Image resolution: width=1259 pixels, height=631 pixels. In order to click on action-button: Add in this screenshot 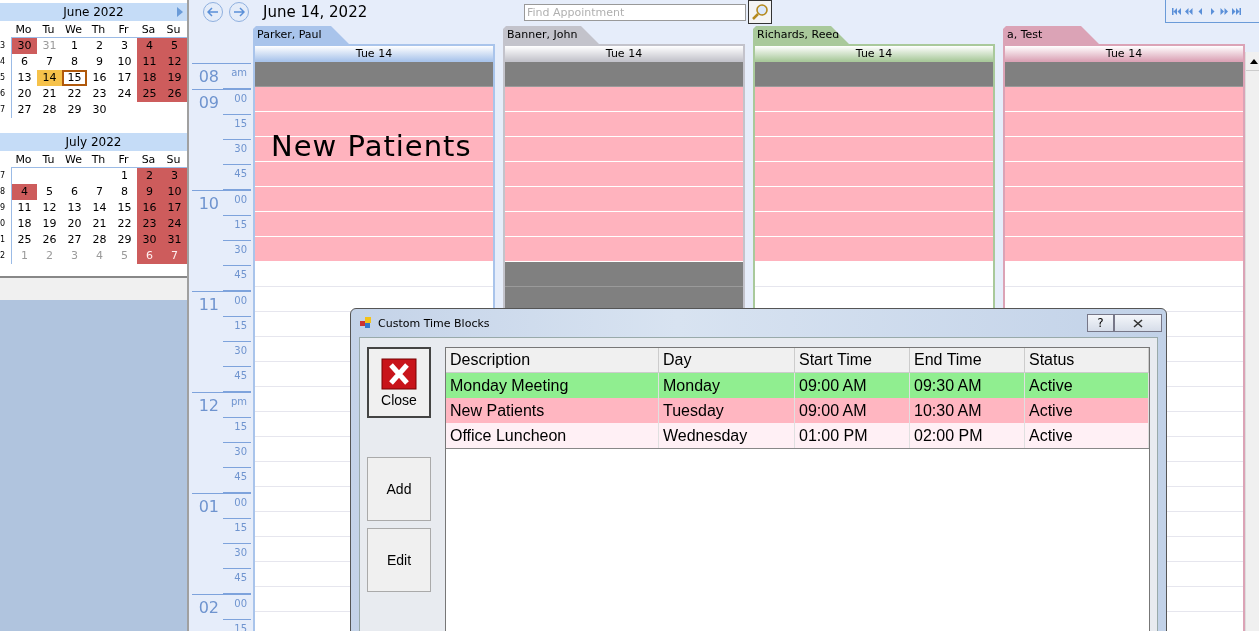, I will do `click(399, 489)`.